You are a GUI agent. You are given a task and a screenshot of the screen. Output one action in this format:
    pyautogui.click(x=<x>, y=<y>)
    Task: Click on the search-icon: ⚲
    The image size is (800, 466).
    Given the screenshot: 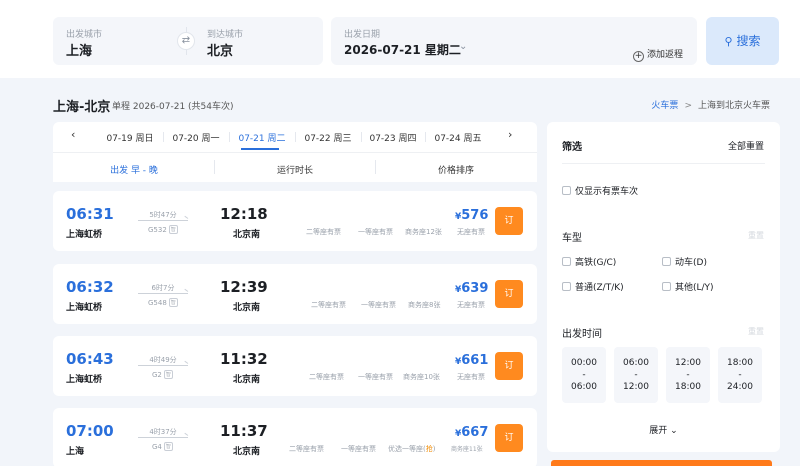 What is the action you would take?
    pyautogui.click(x=728, y=41)
    